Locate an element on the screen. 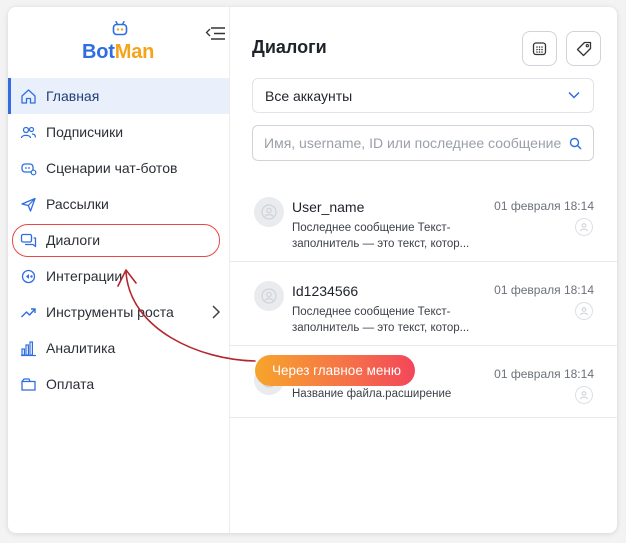 Image resolution: width=626 pixels, height=543 pixels. logo-text: BotMan is located at coordinates (118, 52).